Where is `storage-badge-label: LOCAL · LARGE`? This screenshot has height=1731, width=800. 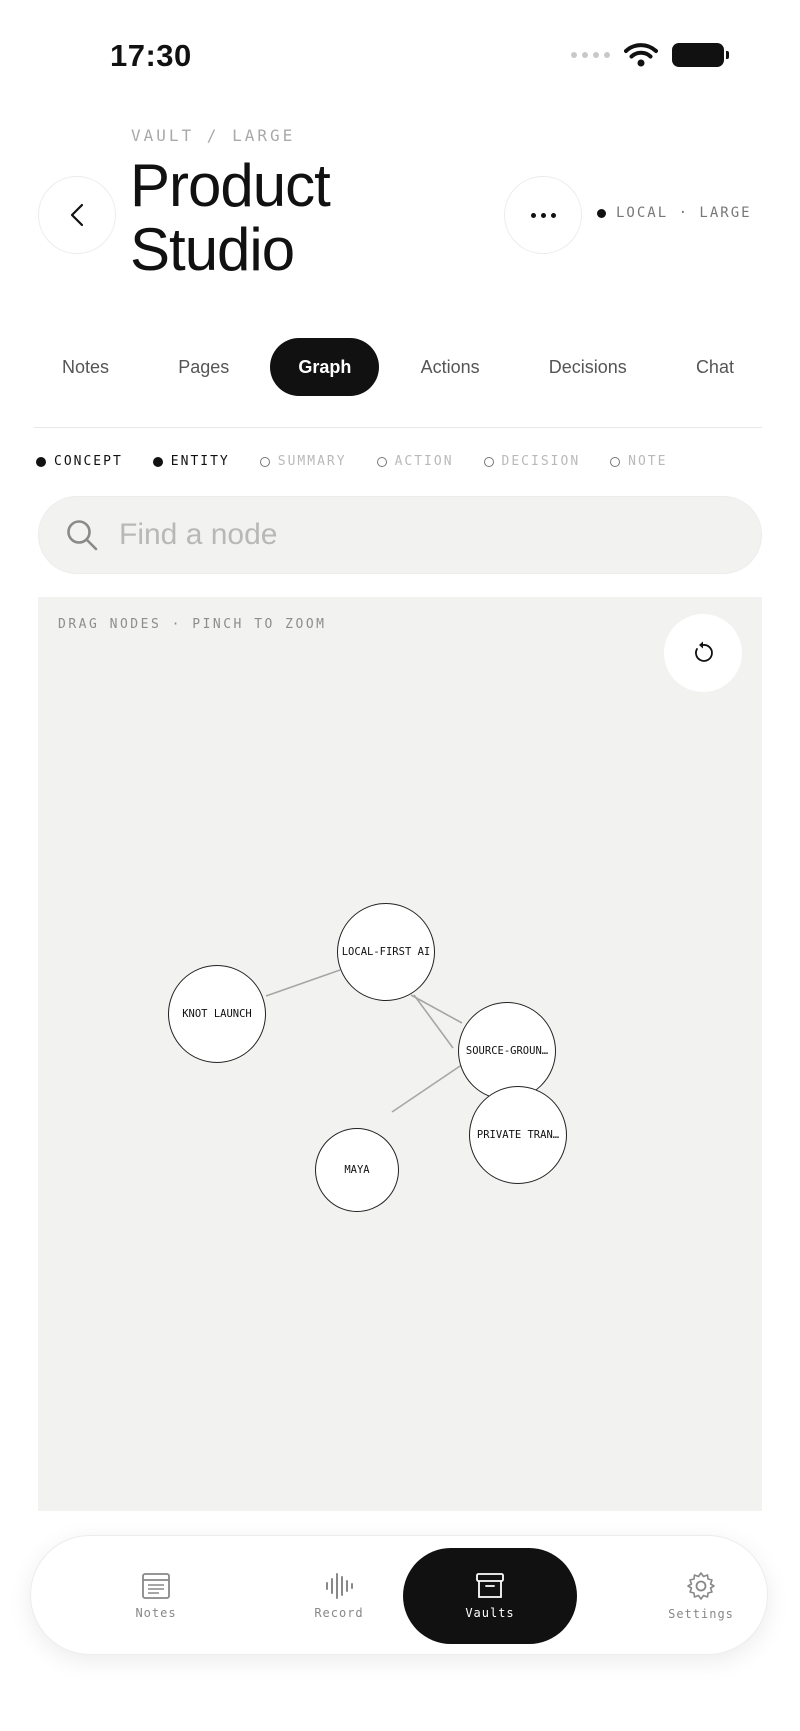
storage-badge-label: LOCAL · LARGE is located at coordinates (684, 213).